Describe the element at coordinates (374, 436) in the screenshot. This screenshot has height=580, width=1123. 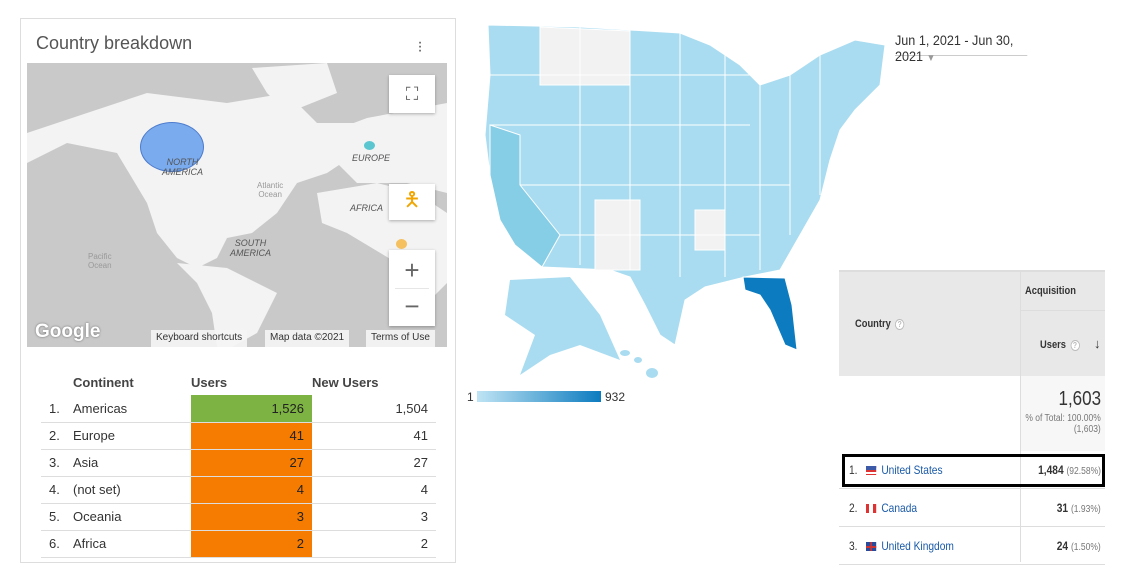
I see `new-users-cell: 41` at that location.